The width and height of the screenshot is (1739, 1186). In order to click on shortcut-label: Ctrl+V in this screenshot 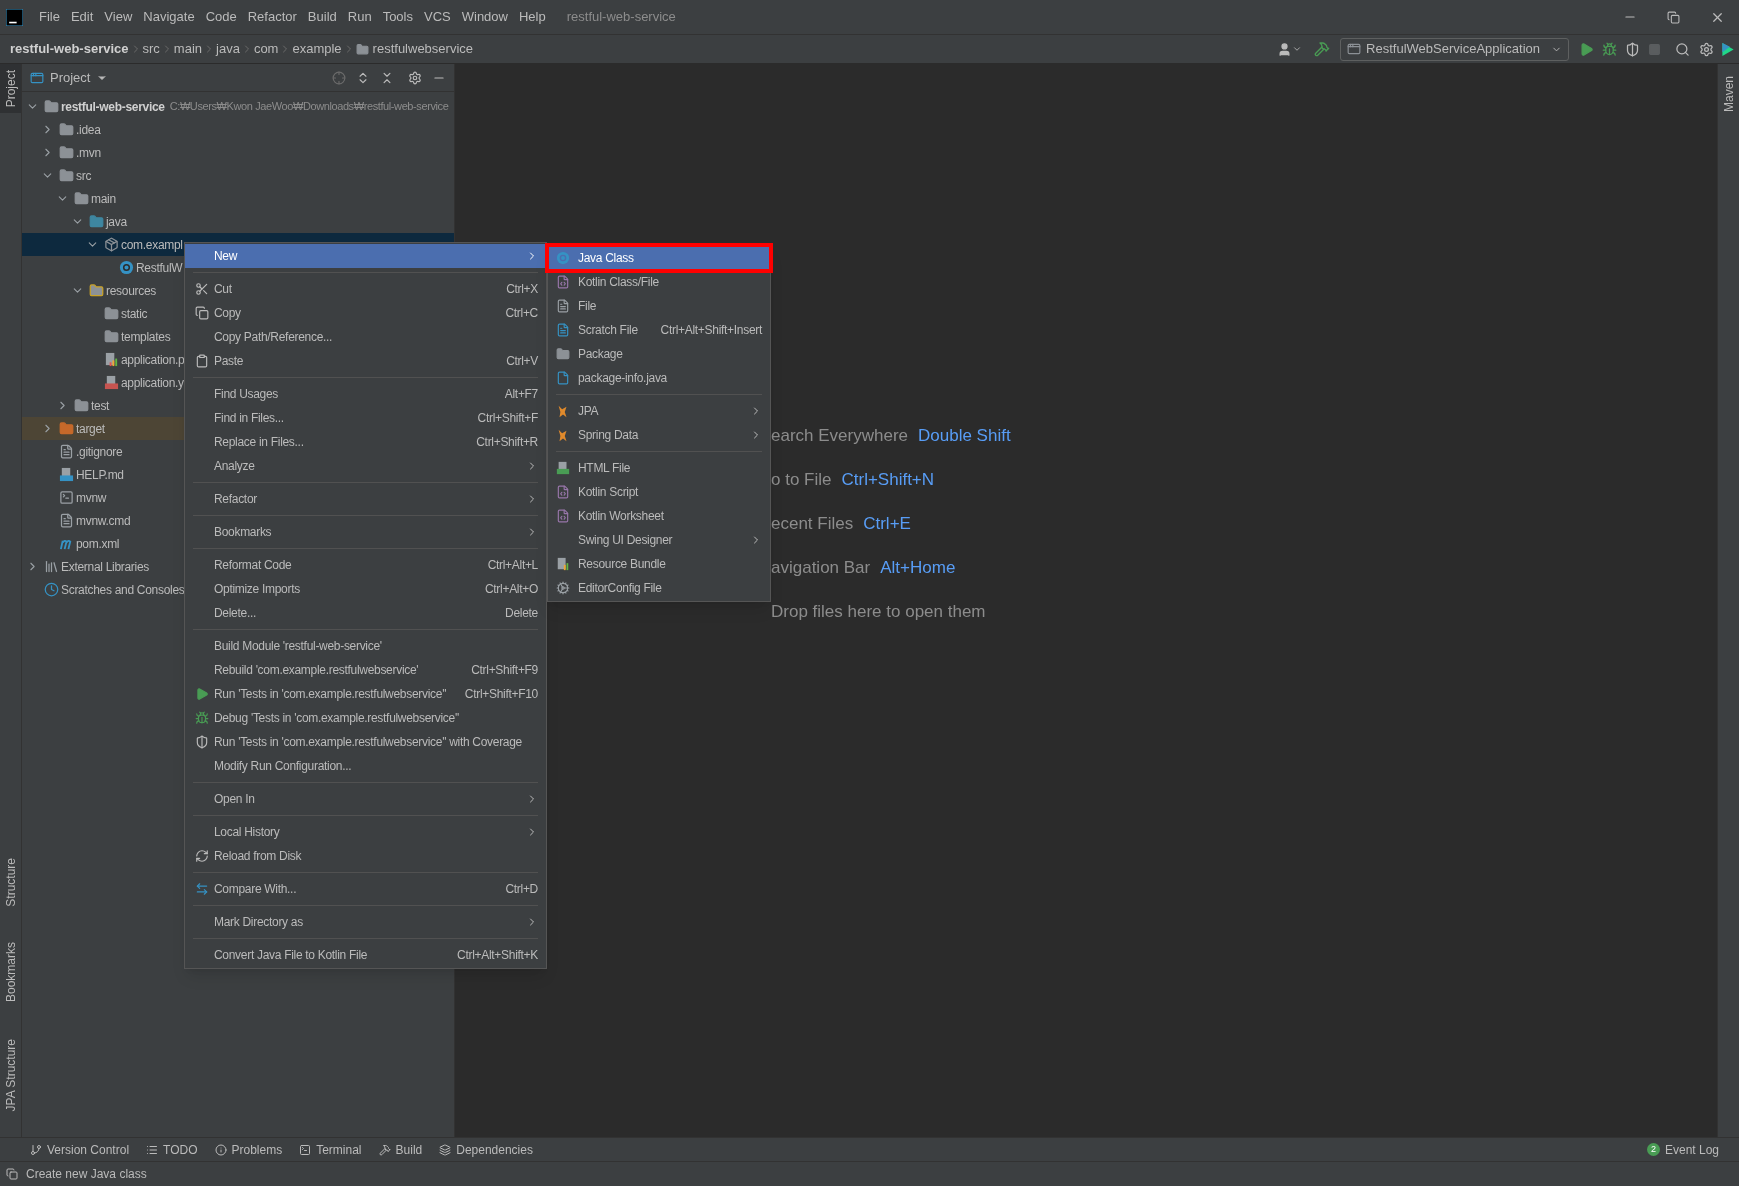, I will do `click(522, 361)`.